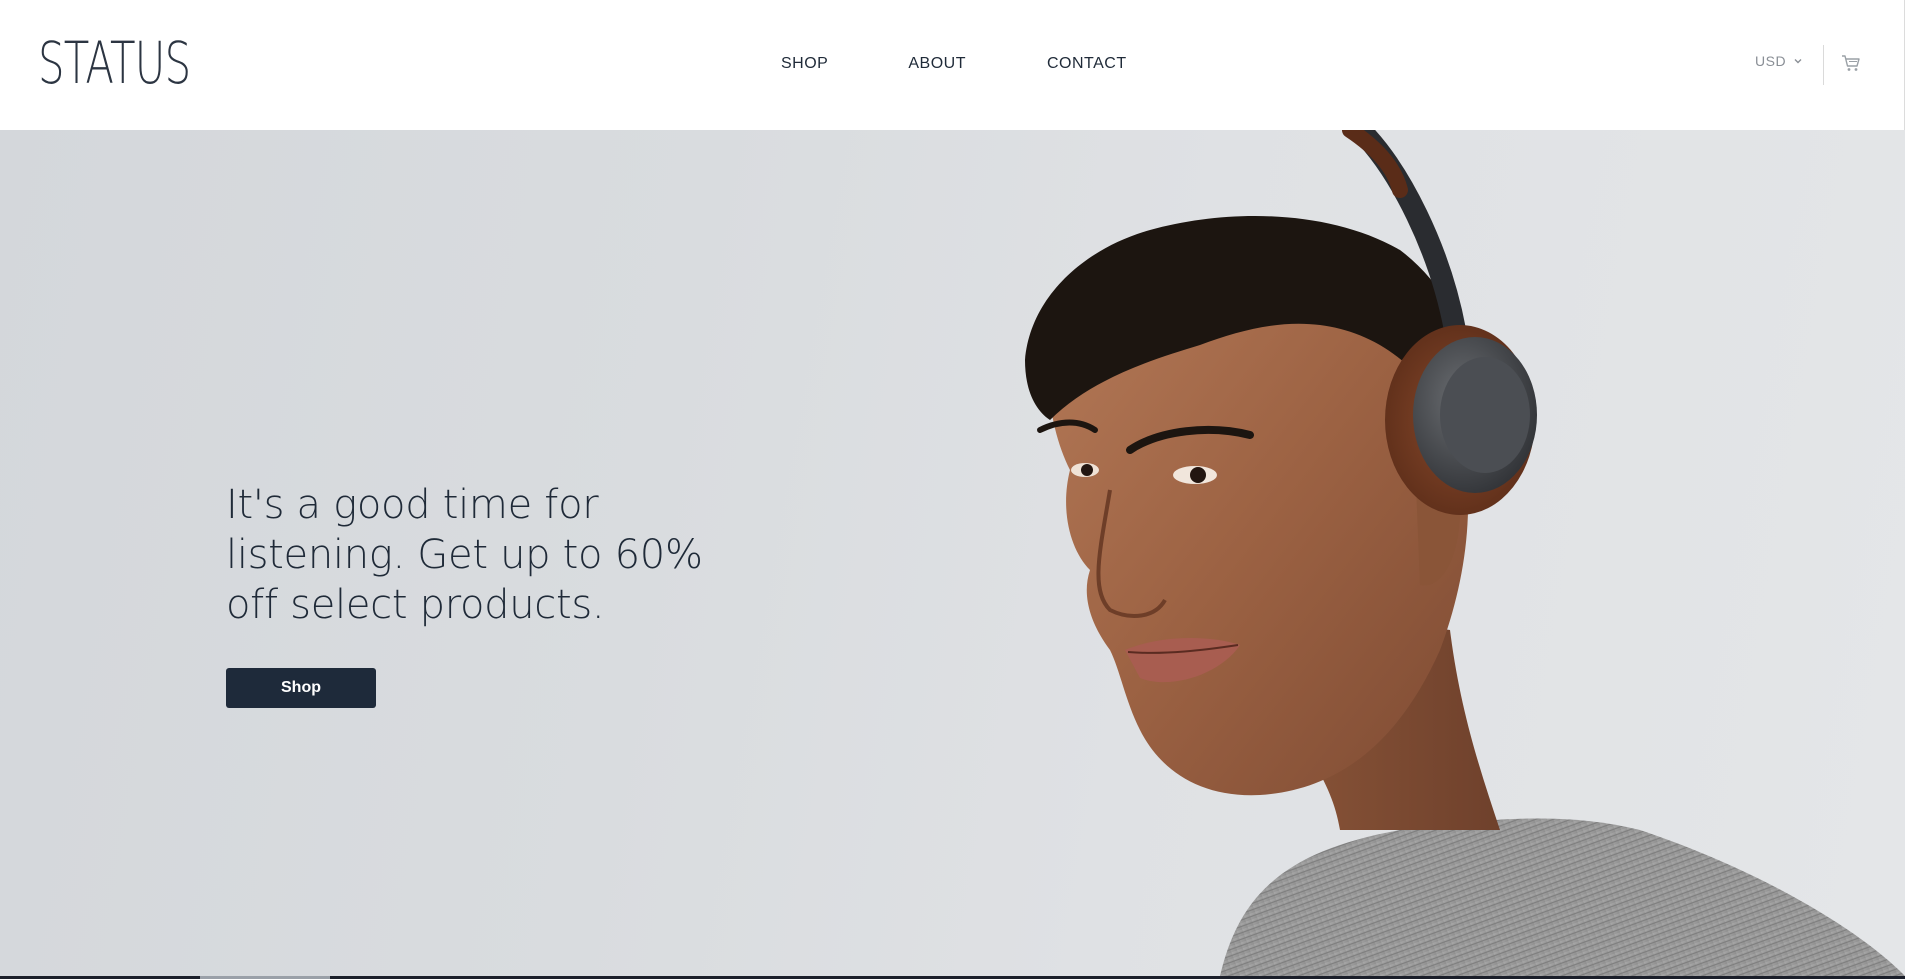 This screenshot has width=1905, height=979. Describe the element at coordinates (1798, 61) in the screenshot. I see `chevron-down-icon` at that location.